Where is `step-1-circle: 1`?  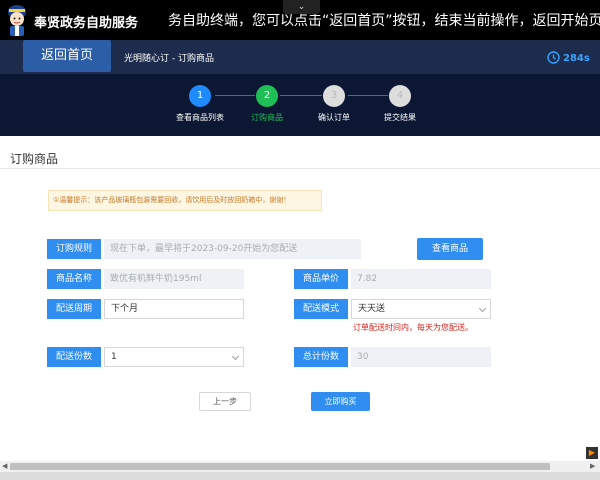 step-1-circle: 1 is located at coordinates (200, 96).